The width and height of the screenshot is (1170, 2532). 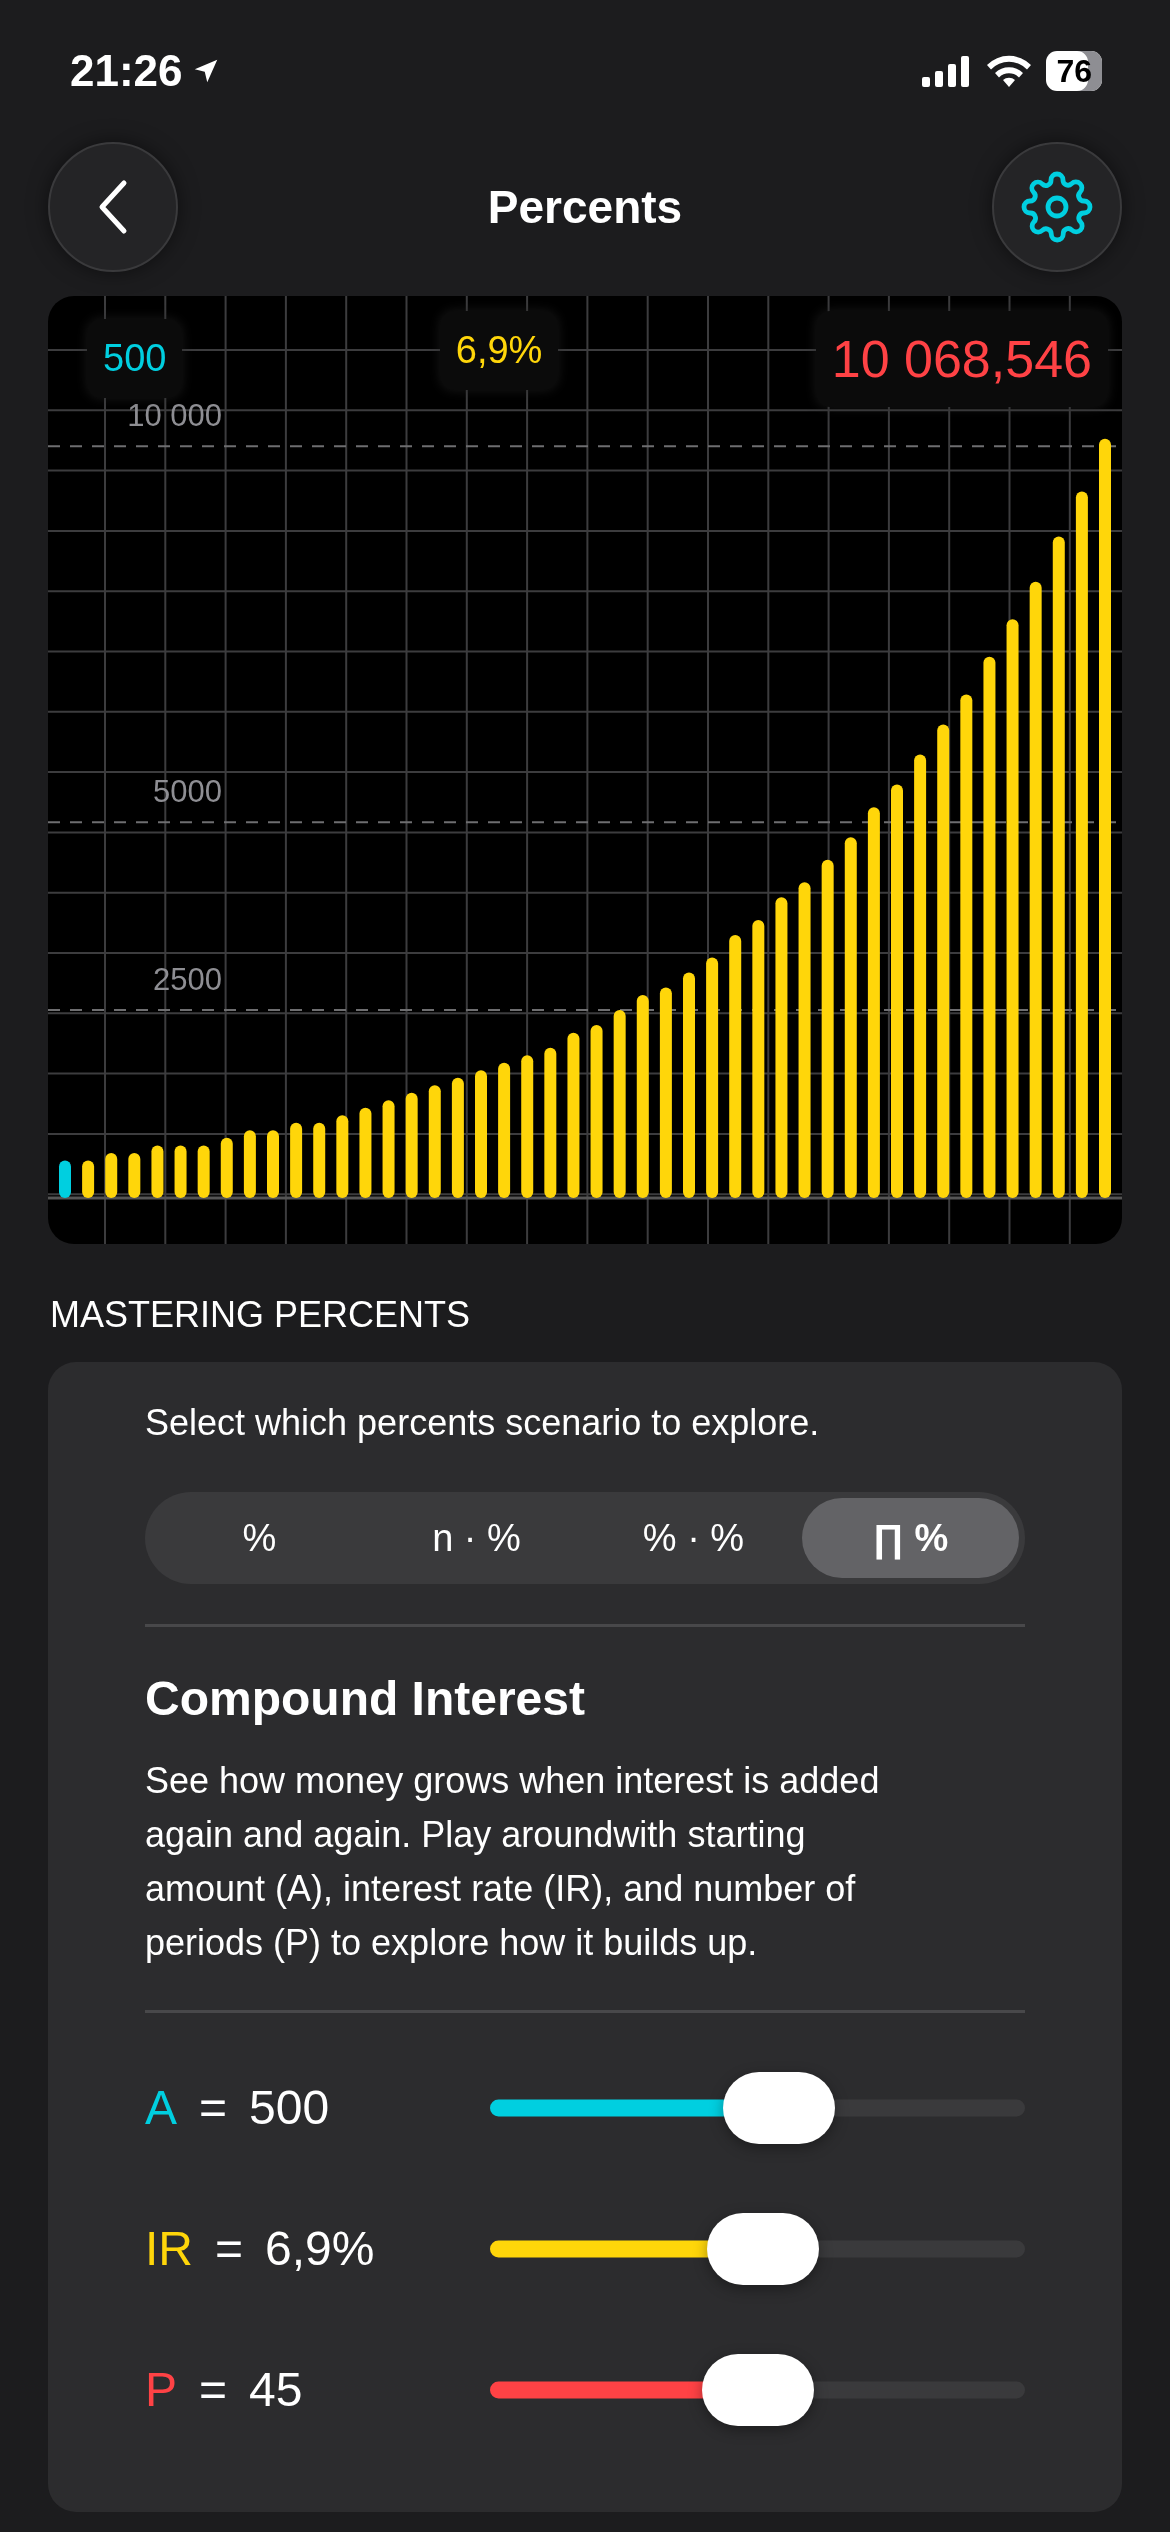 What do you see at coordinates (499, 350) in the screenshot?
I see `value-badge: 6,9%` at bounding box center [499, 350].